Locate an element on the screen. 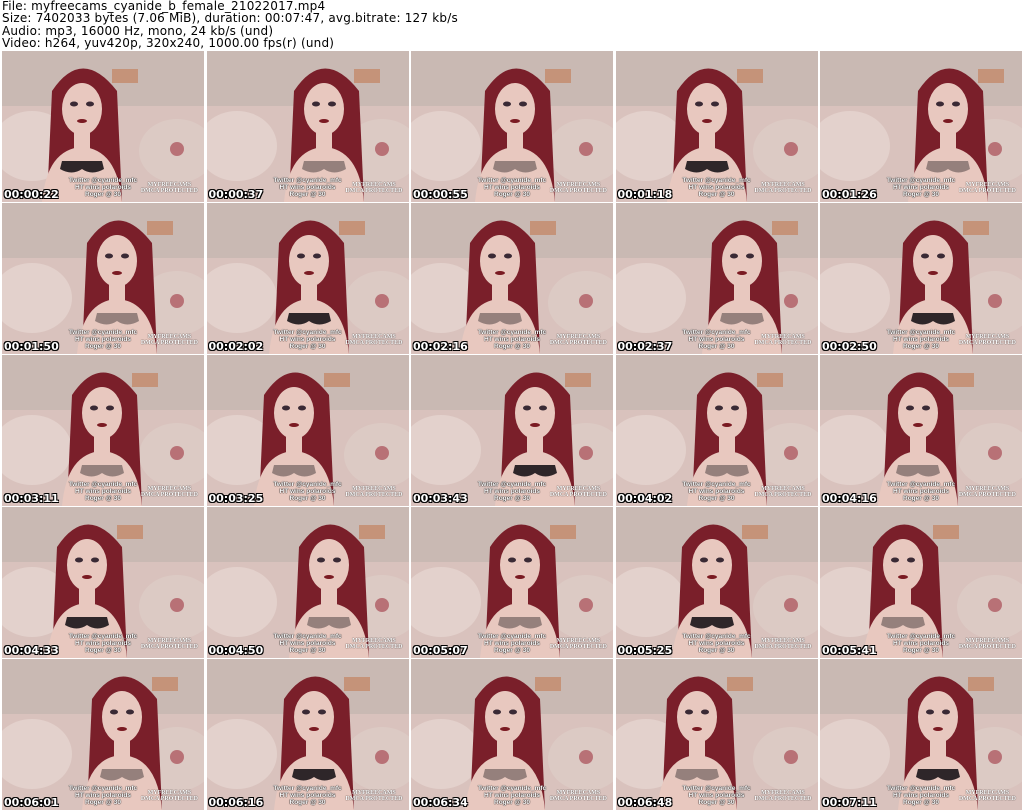  thumbnail-timestamp: 00:03:25 is located at coordinates (236, 498).